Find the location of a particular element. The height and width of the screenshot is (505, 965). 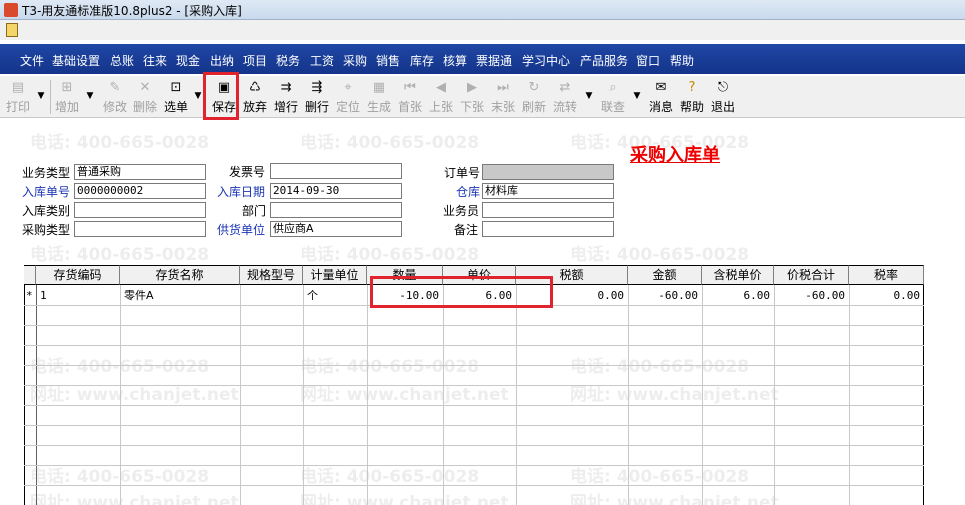

department-label: 部门 is located at coordinates (254, 211).